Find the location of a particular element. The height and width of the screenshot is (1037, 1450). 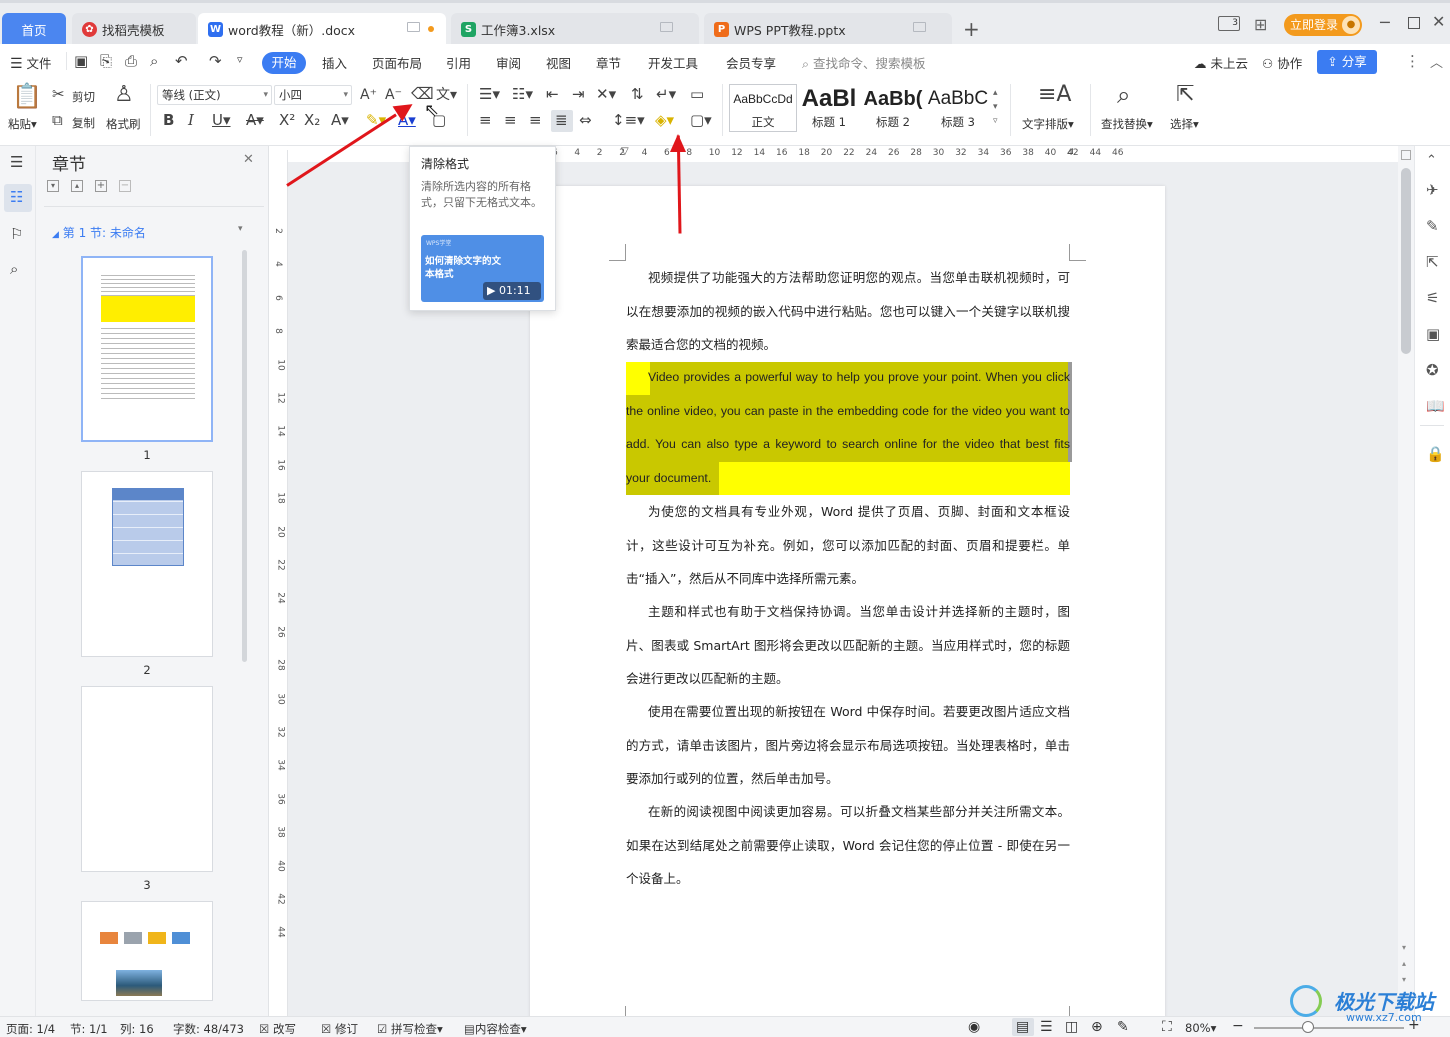

select-button: 选择▾ is located at coordinates (1184, 124).